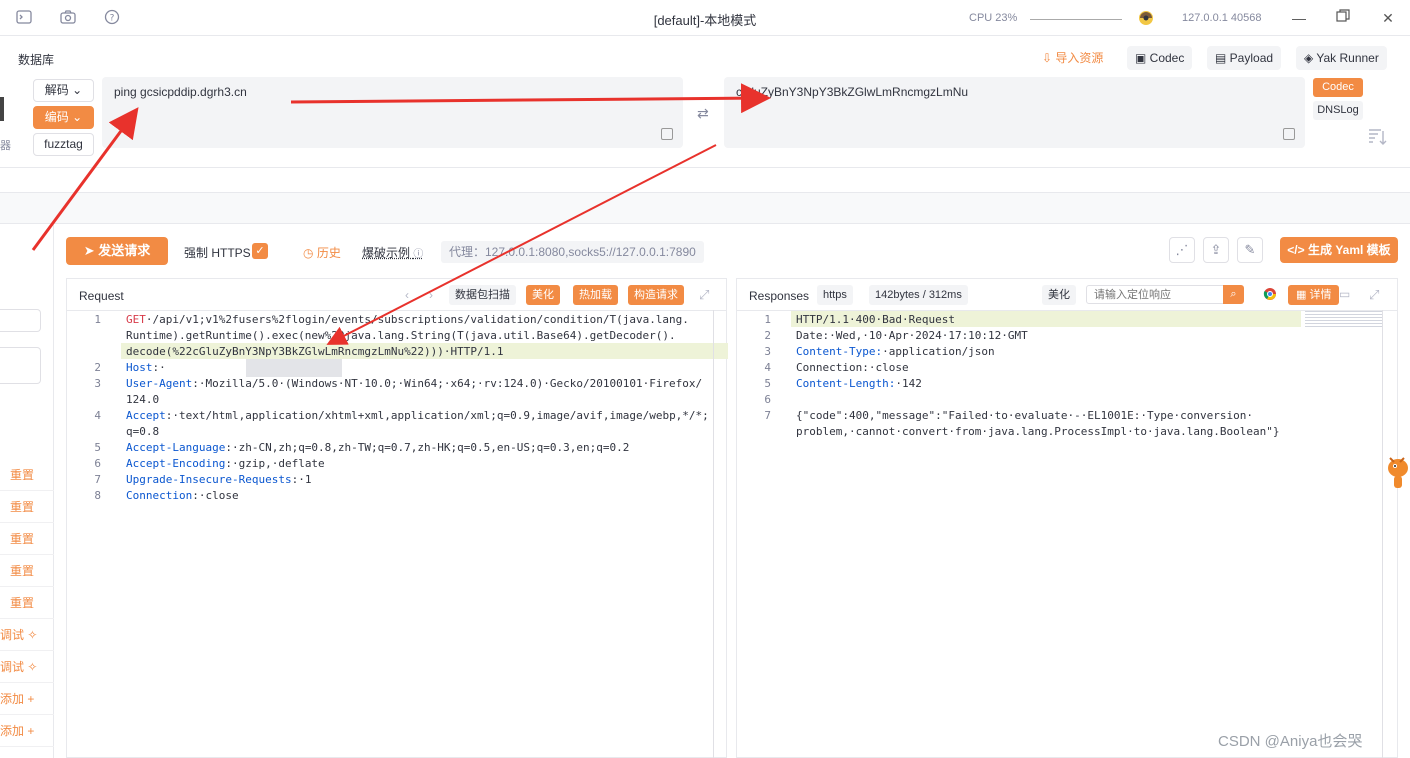 This screenshot has width=1410, height=758. Describe the element at coordinates (846, 383) in the screenshot. I see `header-key: Content-Length:` at that location.